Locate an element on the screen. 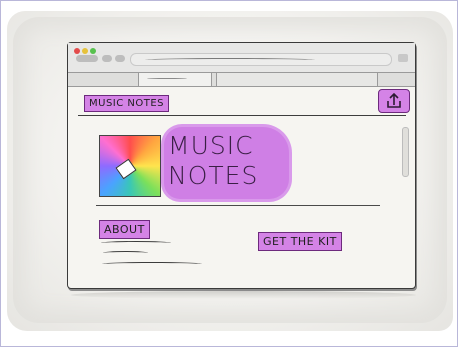  url-scribble is located at coordinates (230, 60).